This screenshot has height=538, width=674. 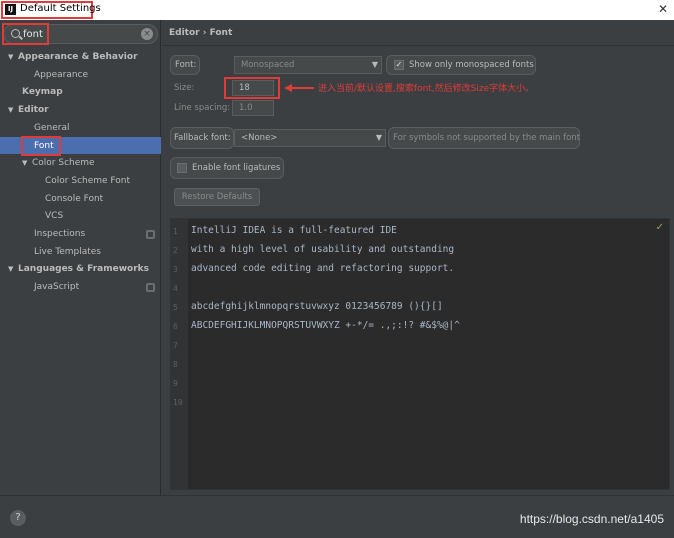 I want to click on size-highlight-box, so click(x=252, y=88).